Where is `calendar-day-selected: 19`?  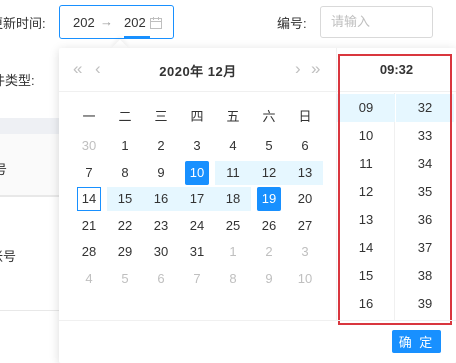
calendar-day-selected: 19 is located at coordinates (269, 199).